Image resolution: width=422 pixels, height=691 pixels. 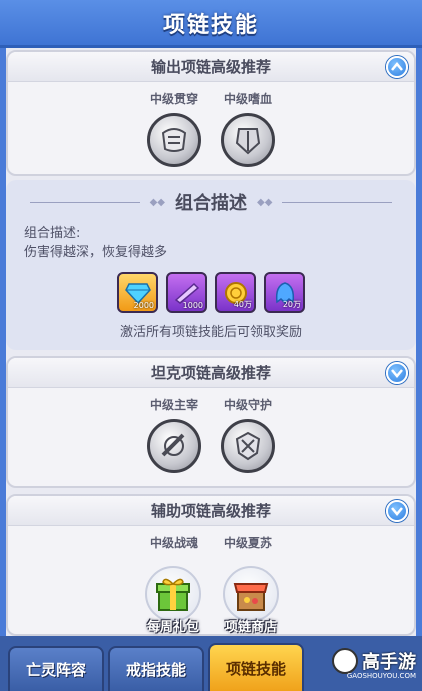 I want to click on section-header: 输出项链高级推荐, so click(x=211, y=67).